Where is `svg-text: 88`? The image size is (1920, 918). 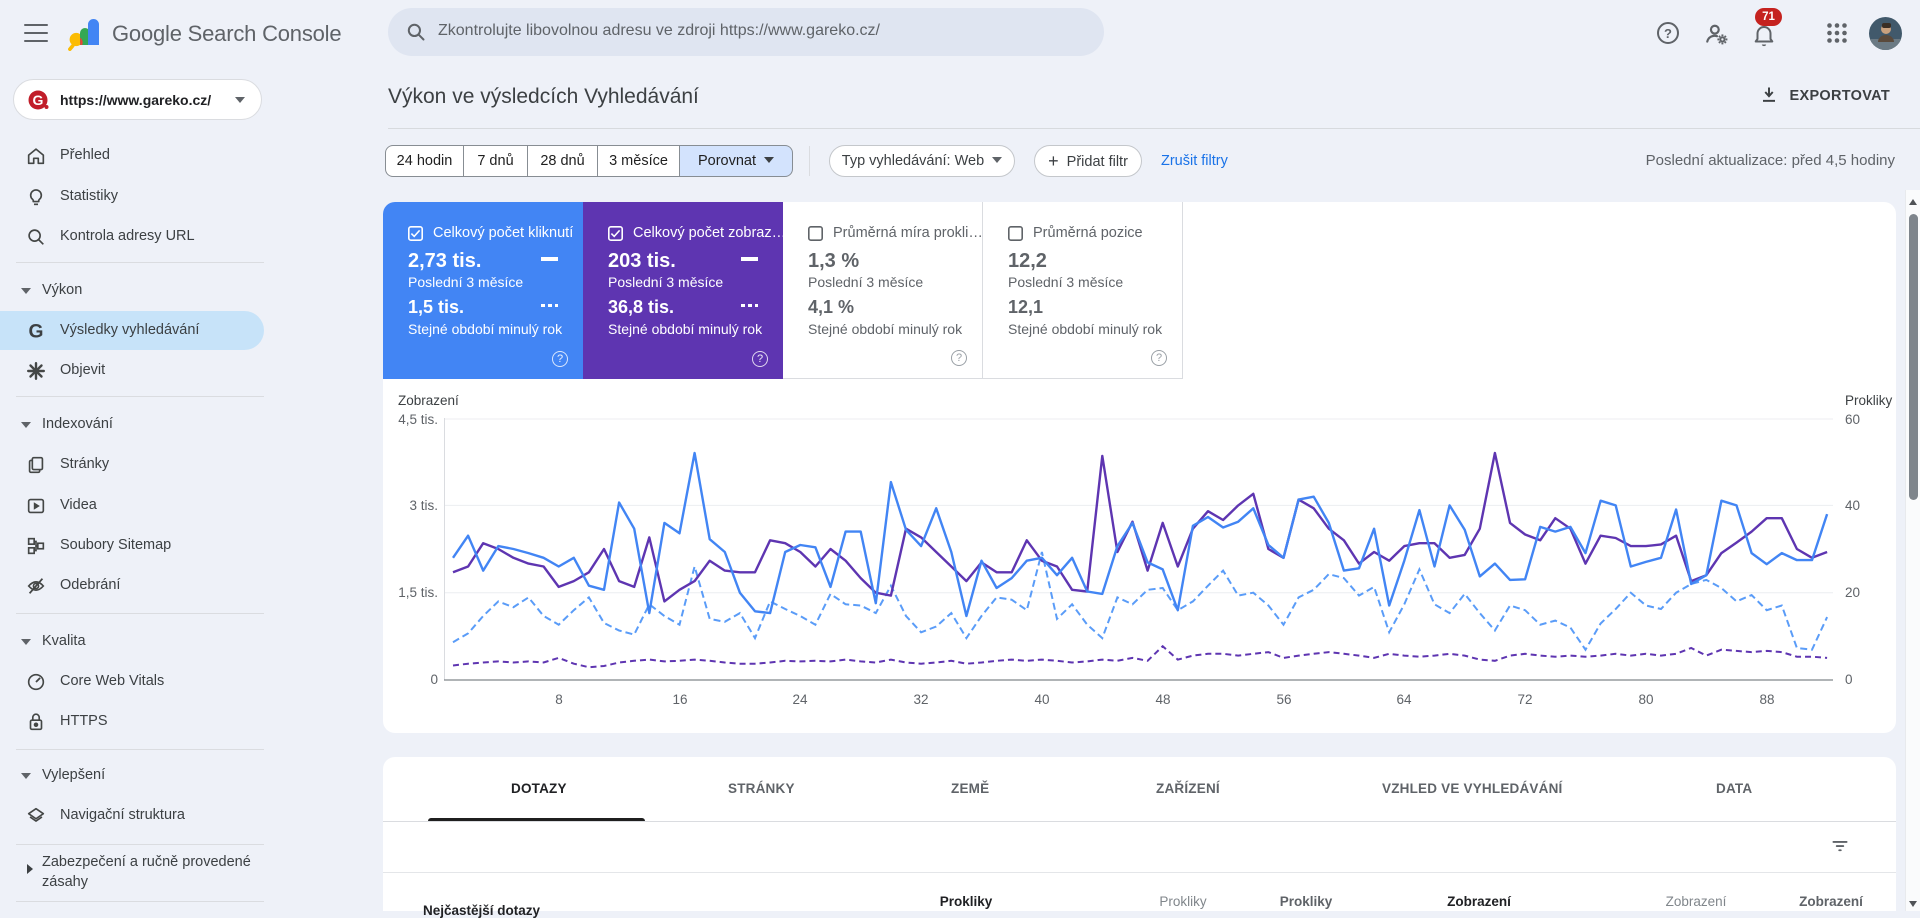 svg-text: 88 is located at coordinates (1766, 699).